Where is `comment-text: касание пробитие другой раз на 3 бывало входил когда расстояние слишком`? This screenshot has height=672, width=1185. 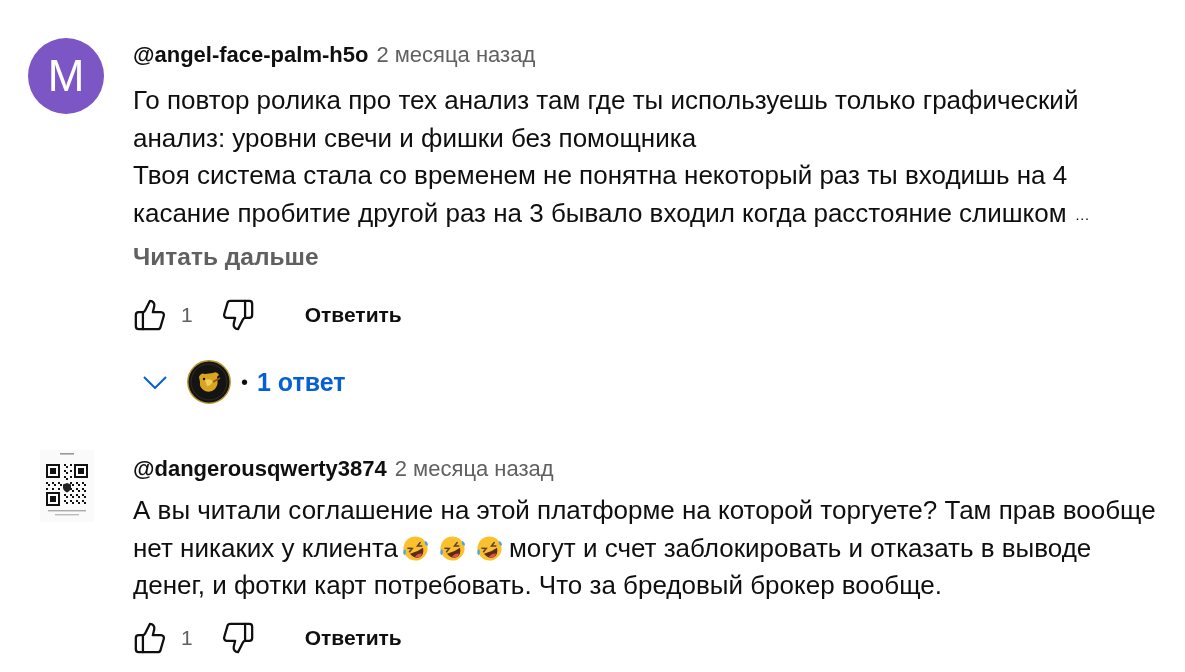
comment-text: касание пробитие другой раз на 3 бывало входил когда расстояние слишком is located at coordinates (600, 213).